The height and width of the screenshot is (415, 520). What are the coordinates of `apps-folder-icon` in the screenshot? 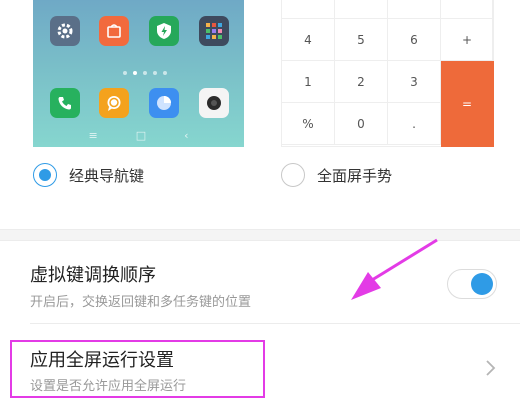 It's located at (214, 31).